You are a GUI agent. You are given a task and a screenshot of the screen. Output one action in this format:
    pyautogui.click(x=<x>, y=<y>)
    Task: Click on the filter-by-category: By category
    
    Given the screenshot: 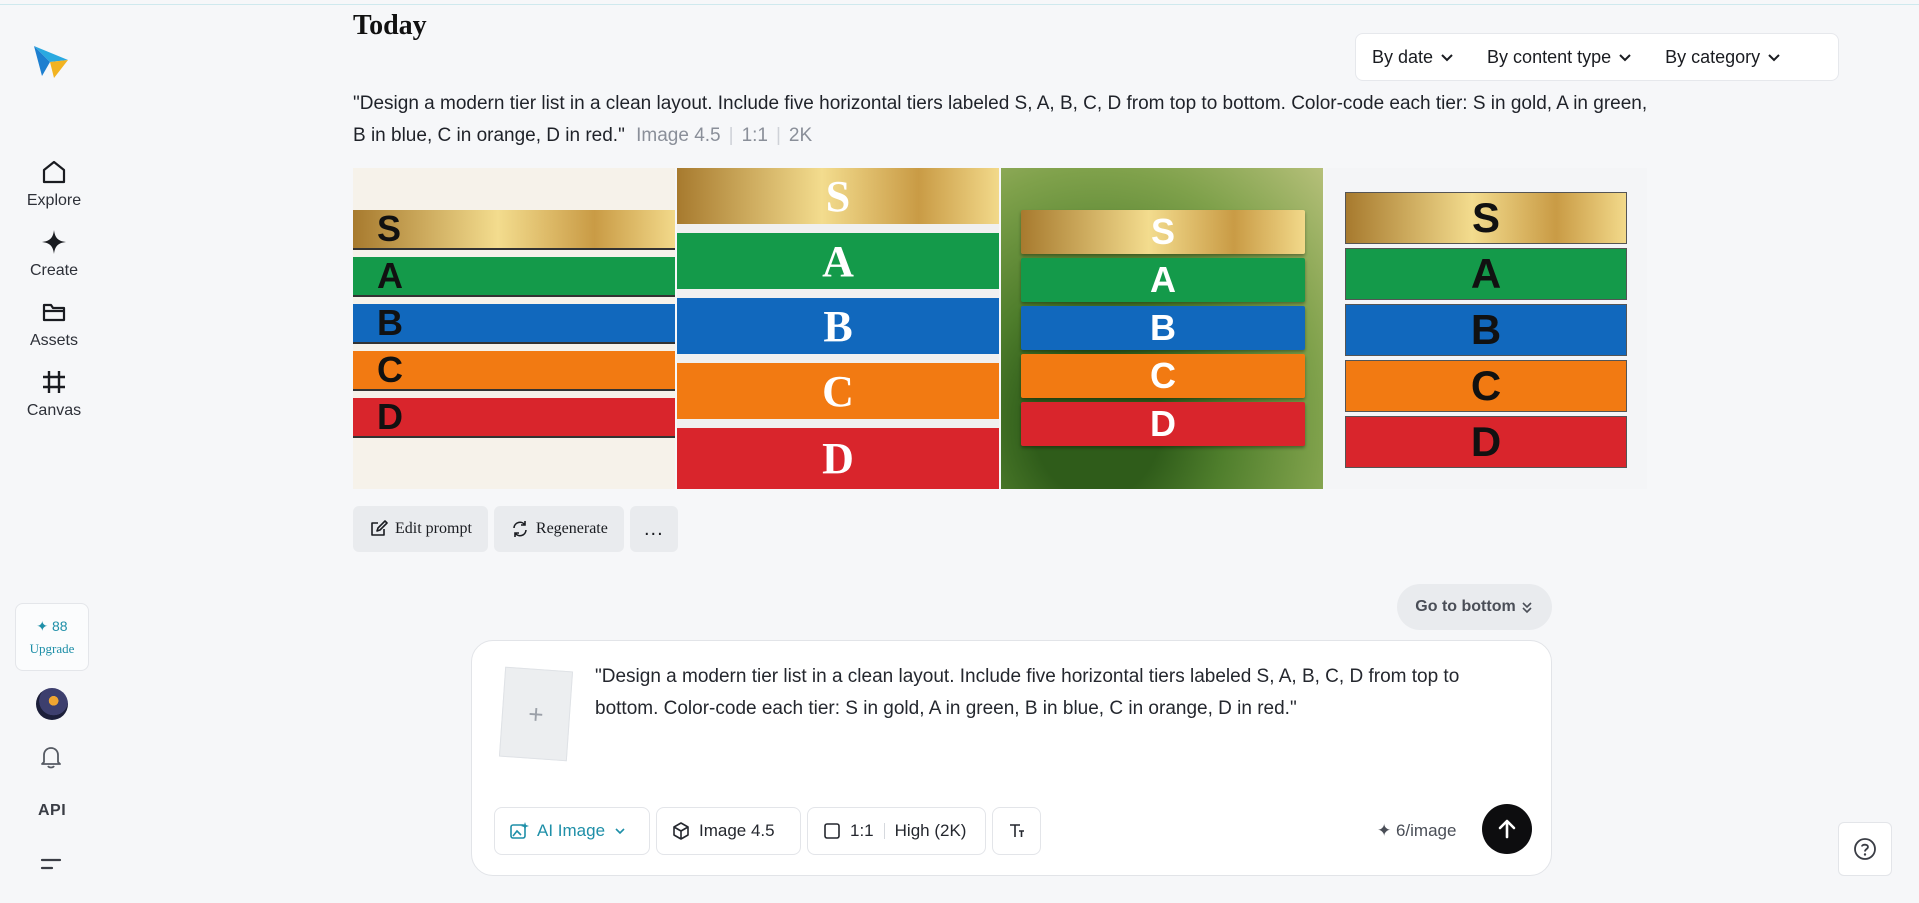 What is the action you would take?
    pyautogui.click(x=1723, y=57)
    